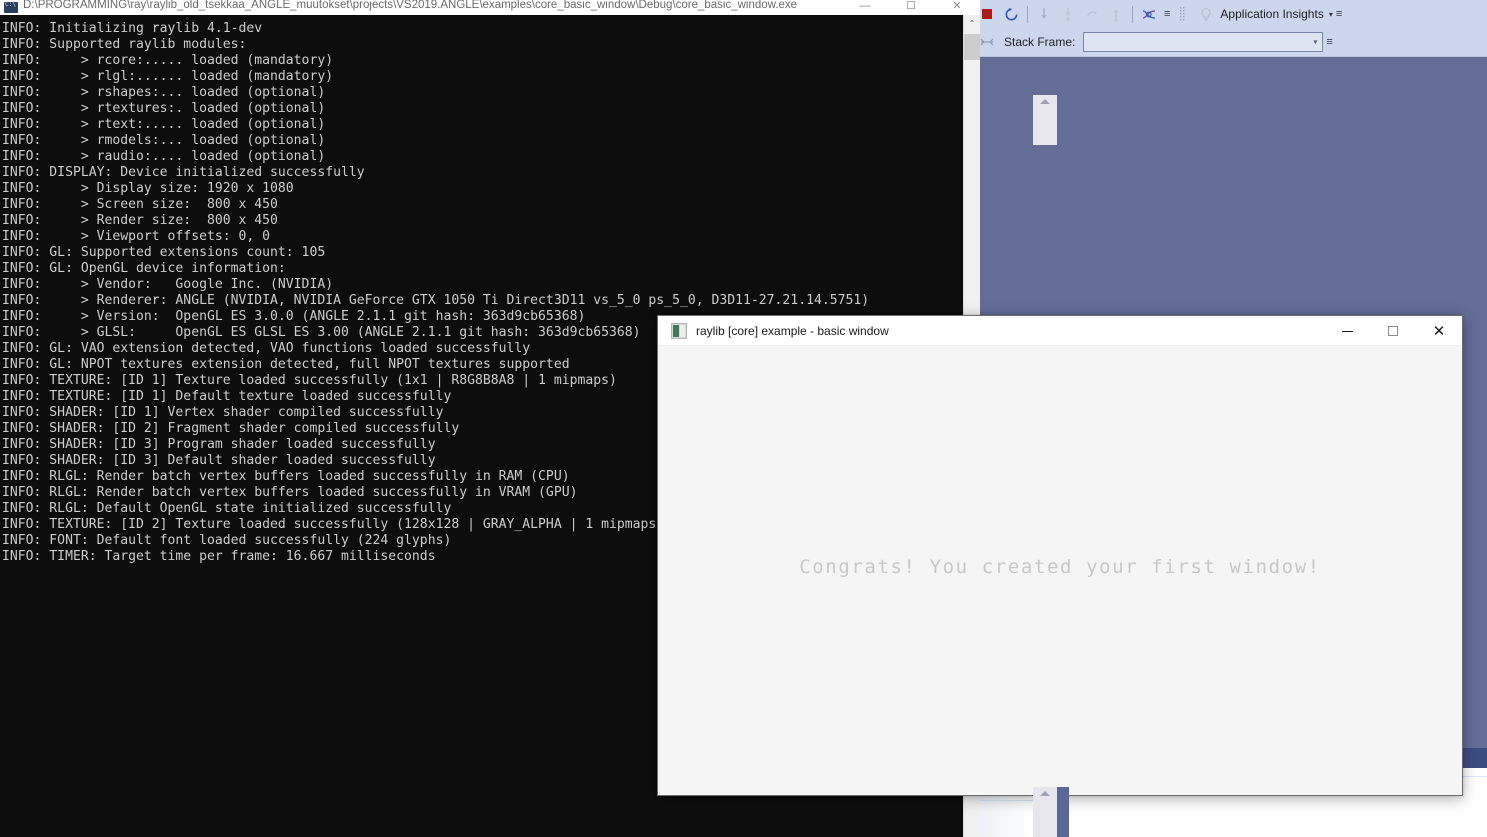  Describe the element at coordinates (987, 42) in the screenshot. I see `link-chain-icon` at that location.